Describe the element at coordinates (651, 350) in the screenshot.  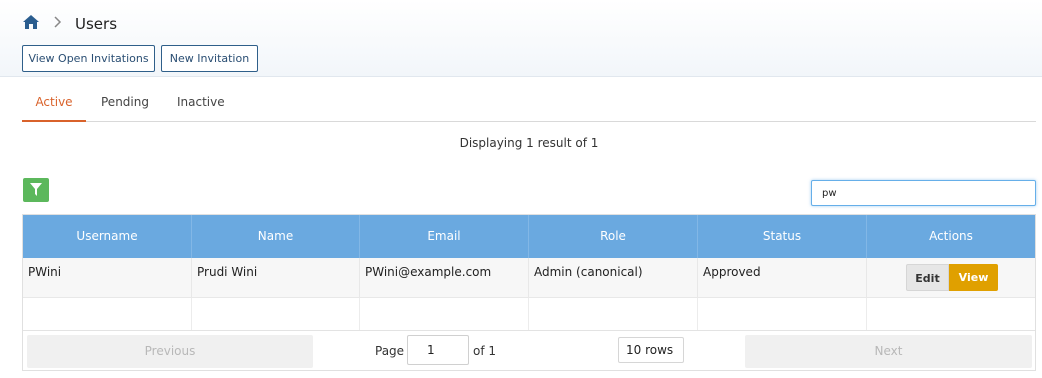
I see `rows-per-page-select: 10 rows` at that location.